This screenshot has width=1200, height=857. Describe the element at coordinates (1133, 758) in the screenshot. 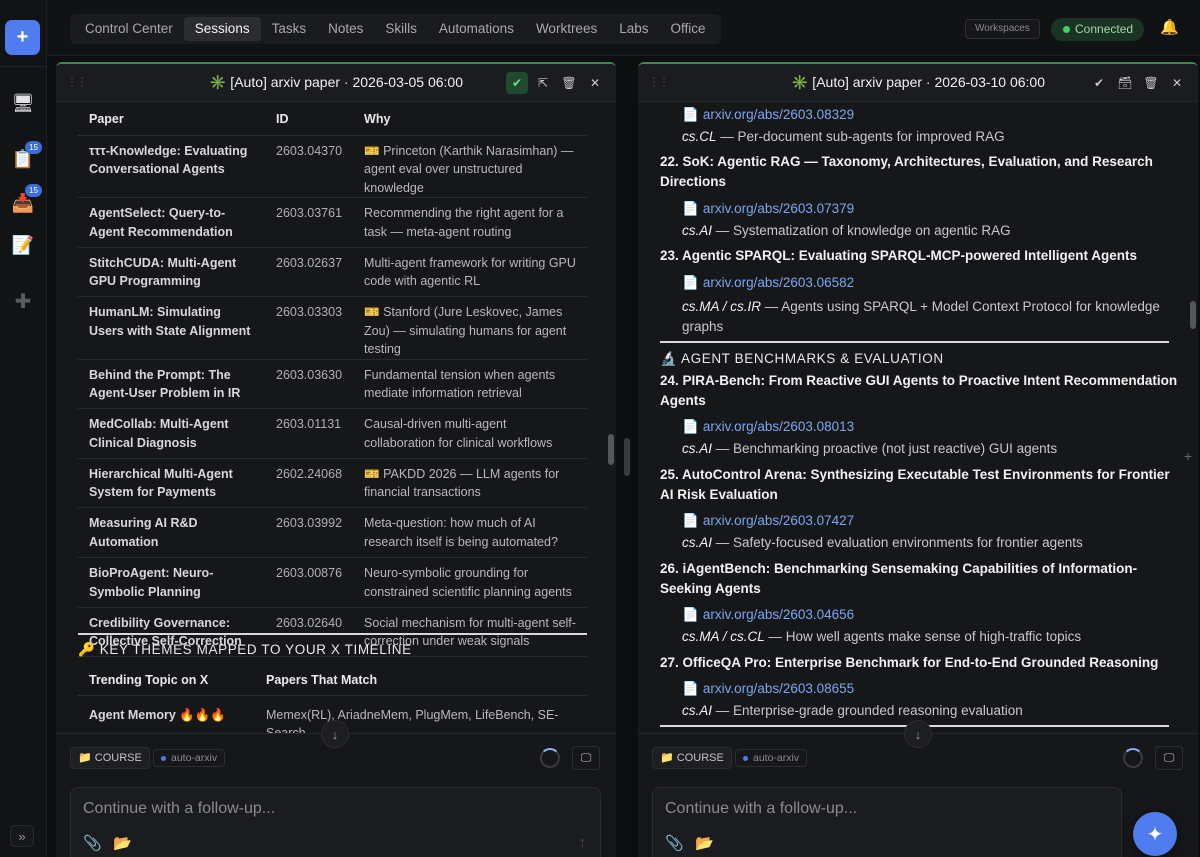

I see `loading-spinner-icon` at that location.